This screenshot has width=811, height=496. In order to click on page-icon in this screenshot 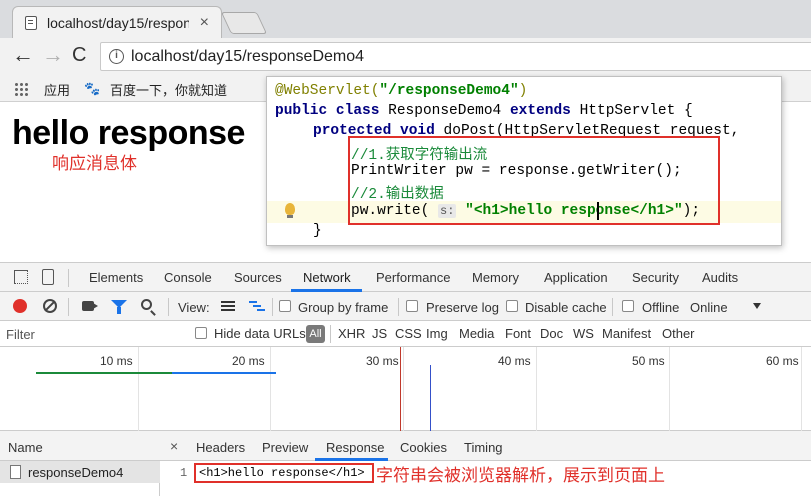, I will do `click(31, 23)`.